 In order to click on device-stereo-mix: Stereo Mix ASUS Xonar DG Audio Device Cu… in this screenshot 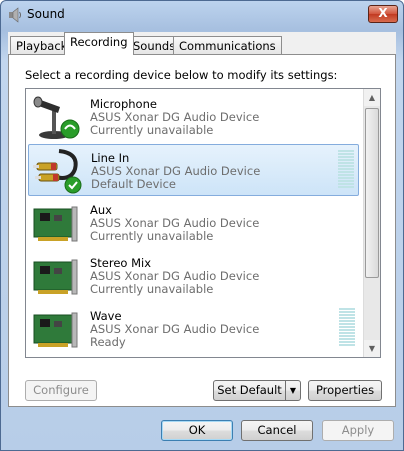, I will do `click(193, 276)`.